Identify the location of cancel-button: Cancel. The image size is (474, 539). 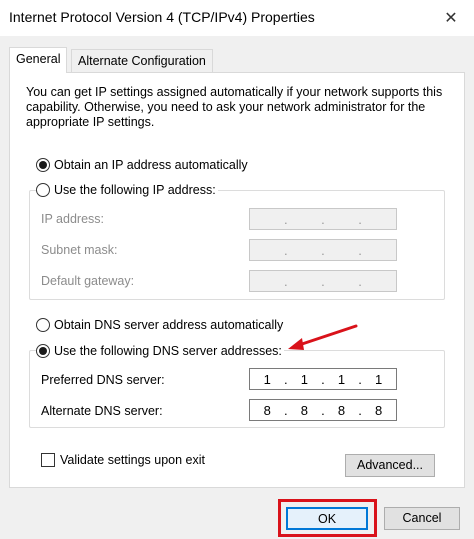
(422, 518).